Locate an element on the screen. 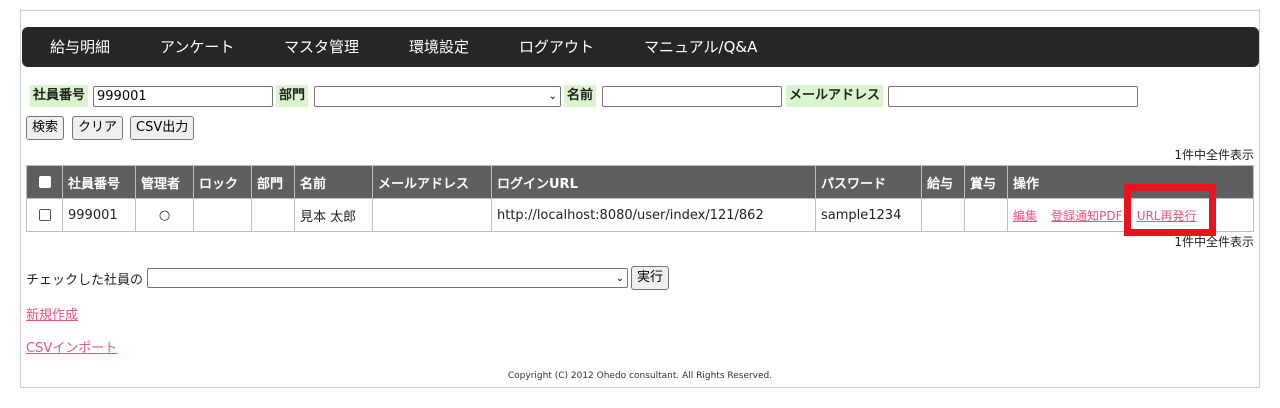 Image resolution: width=1280 pixels, height=408 pixels. execute-button: 実行 is located at coordinates (650, 278).